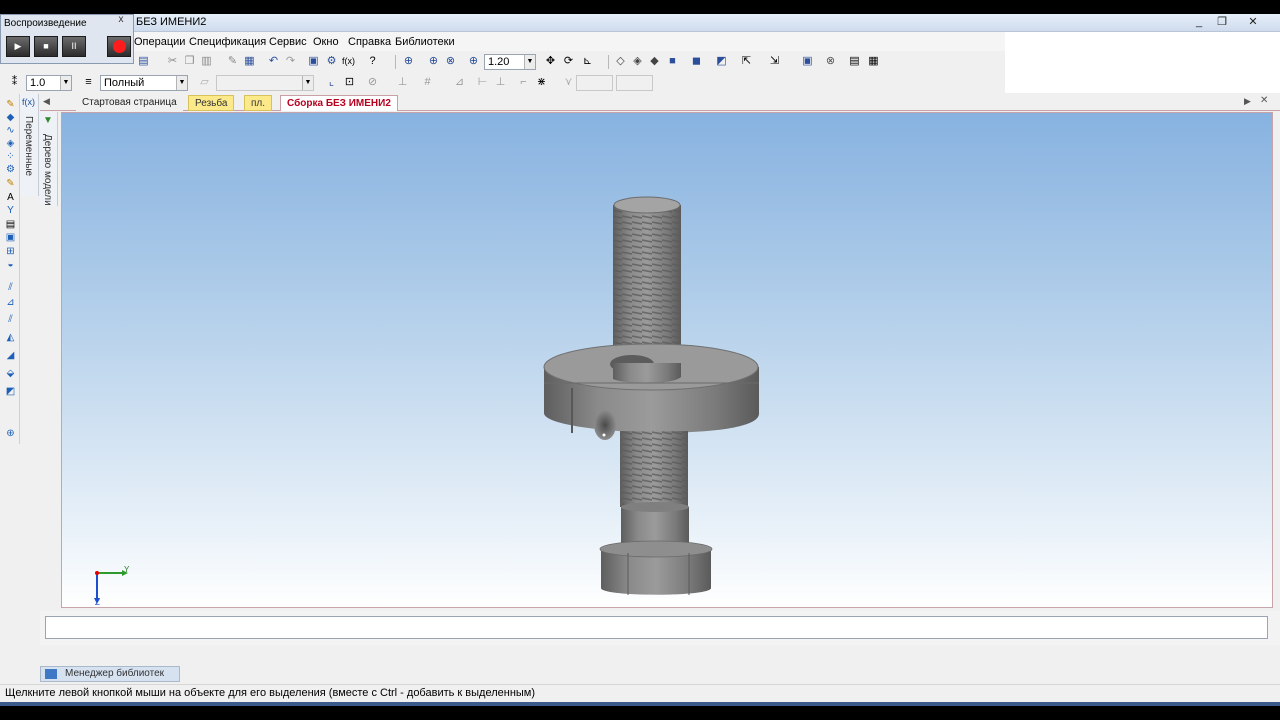 Image resolution: width=1280 pixels, height=720 pixels. Describe the element at coordinates (807, 61) in the screenshot. I see `view-manager-icon: ▣` at that location.